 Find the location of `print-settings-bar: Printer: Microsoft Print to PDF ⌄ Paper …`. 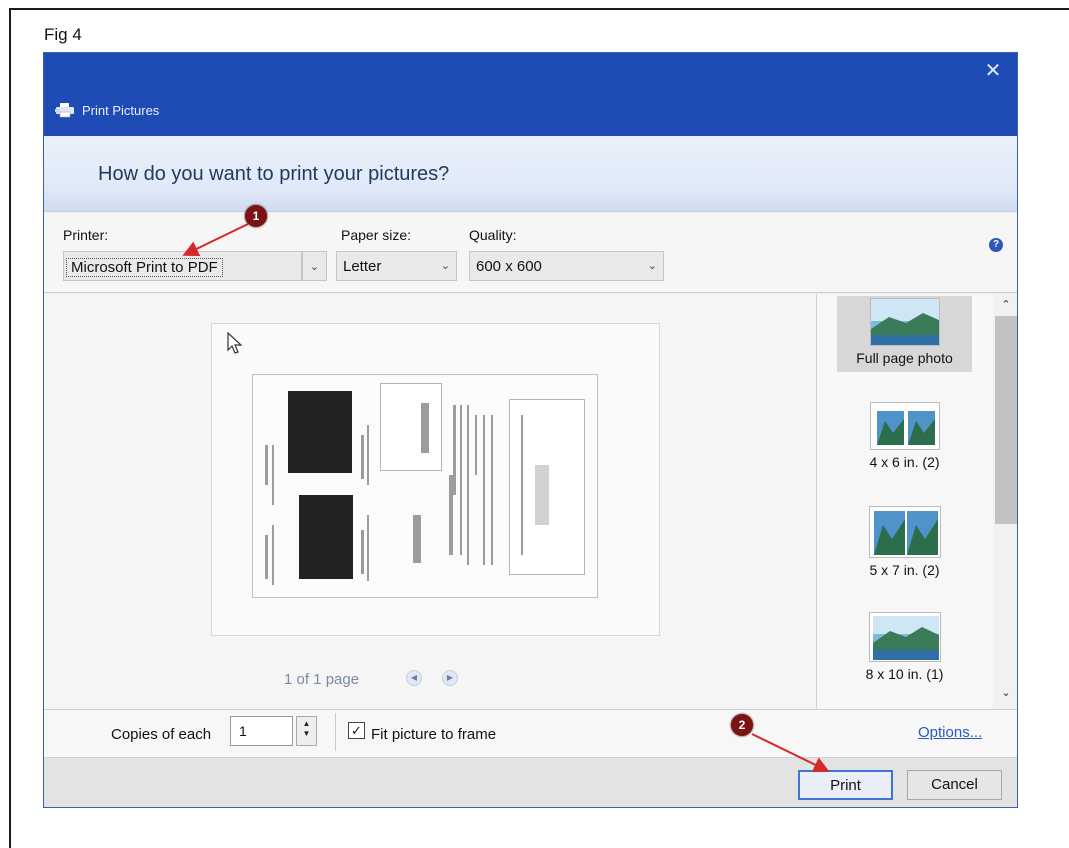

print-settings-bar: Printer: Microsoft Print to PDF ⌄ Paper … is located at coordinates (530, 253).